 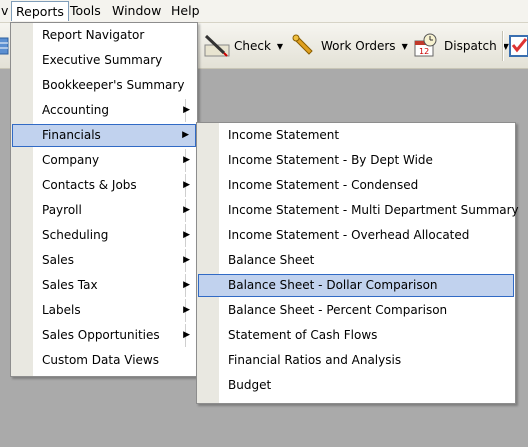 I want to click on menu-item-custom-data-views: Custom Data Views, so click(x=104, y=360).